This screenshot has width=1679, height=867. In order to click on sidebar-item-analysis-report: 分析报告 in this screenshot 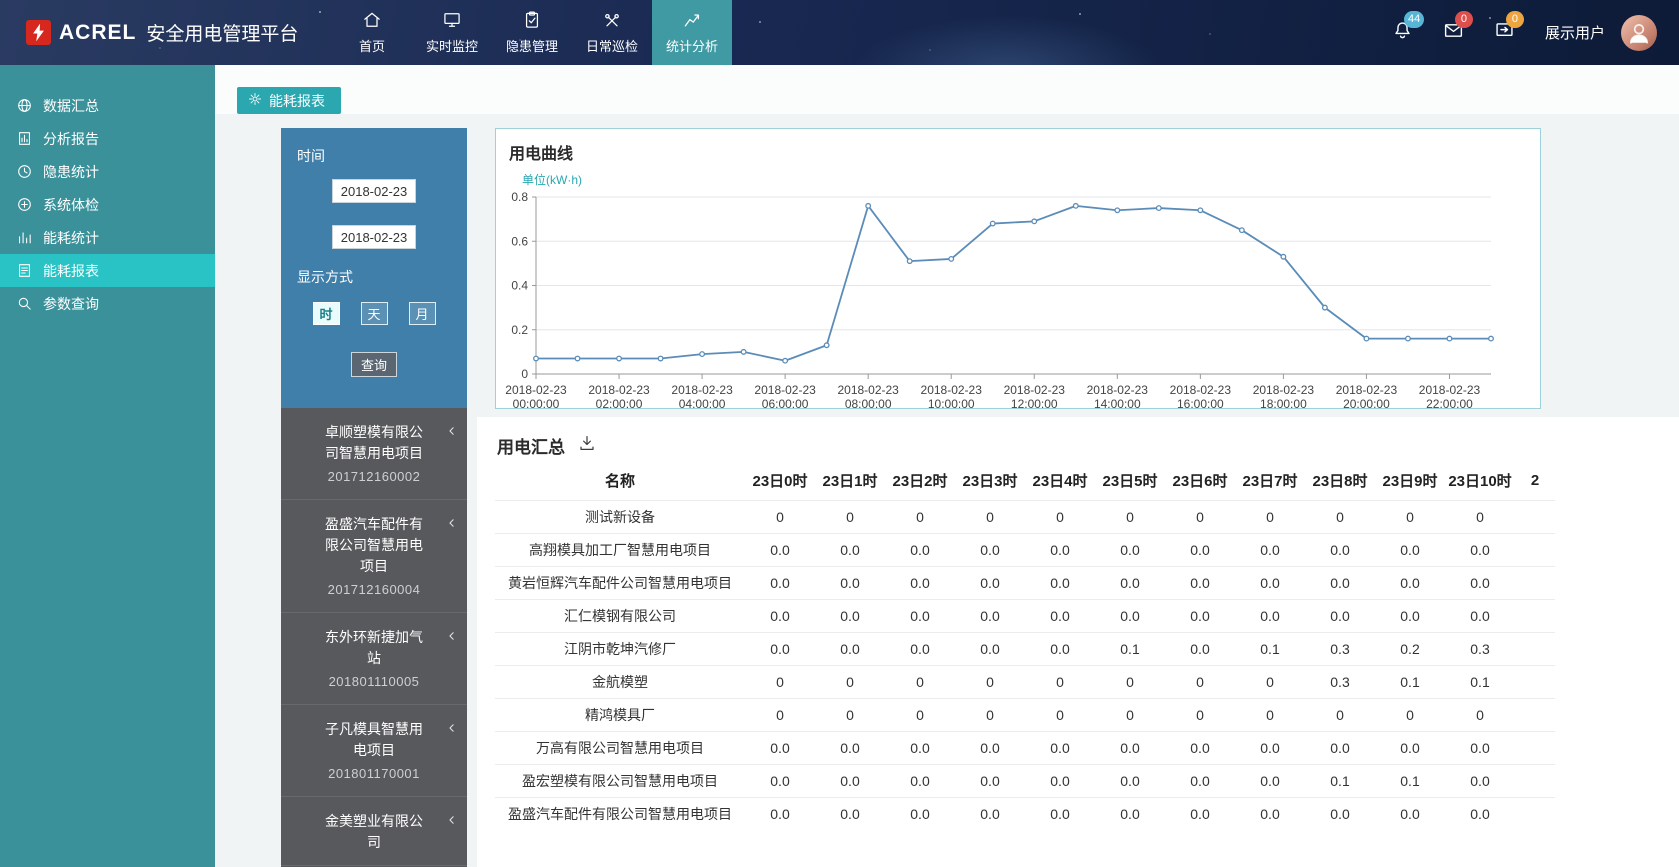, I will do `click(107, 138)`.